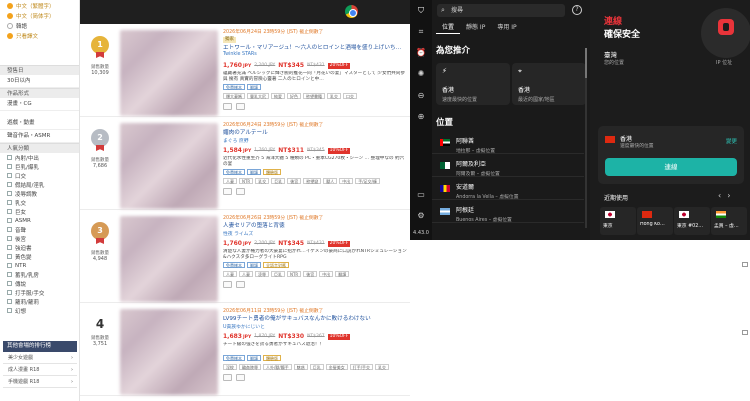 The image size is (750, 401). What do you see at coordinates (39, 202) in the screenshot?
I see `genre-option: 乳交` at bounding box center [39, 202].